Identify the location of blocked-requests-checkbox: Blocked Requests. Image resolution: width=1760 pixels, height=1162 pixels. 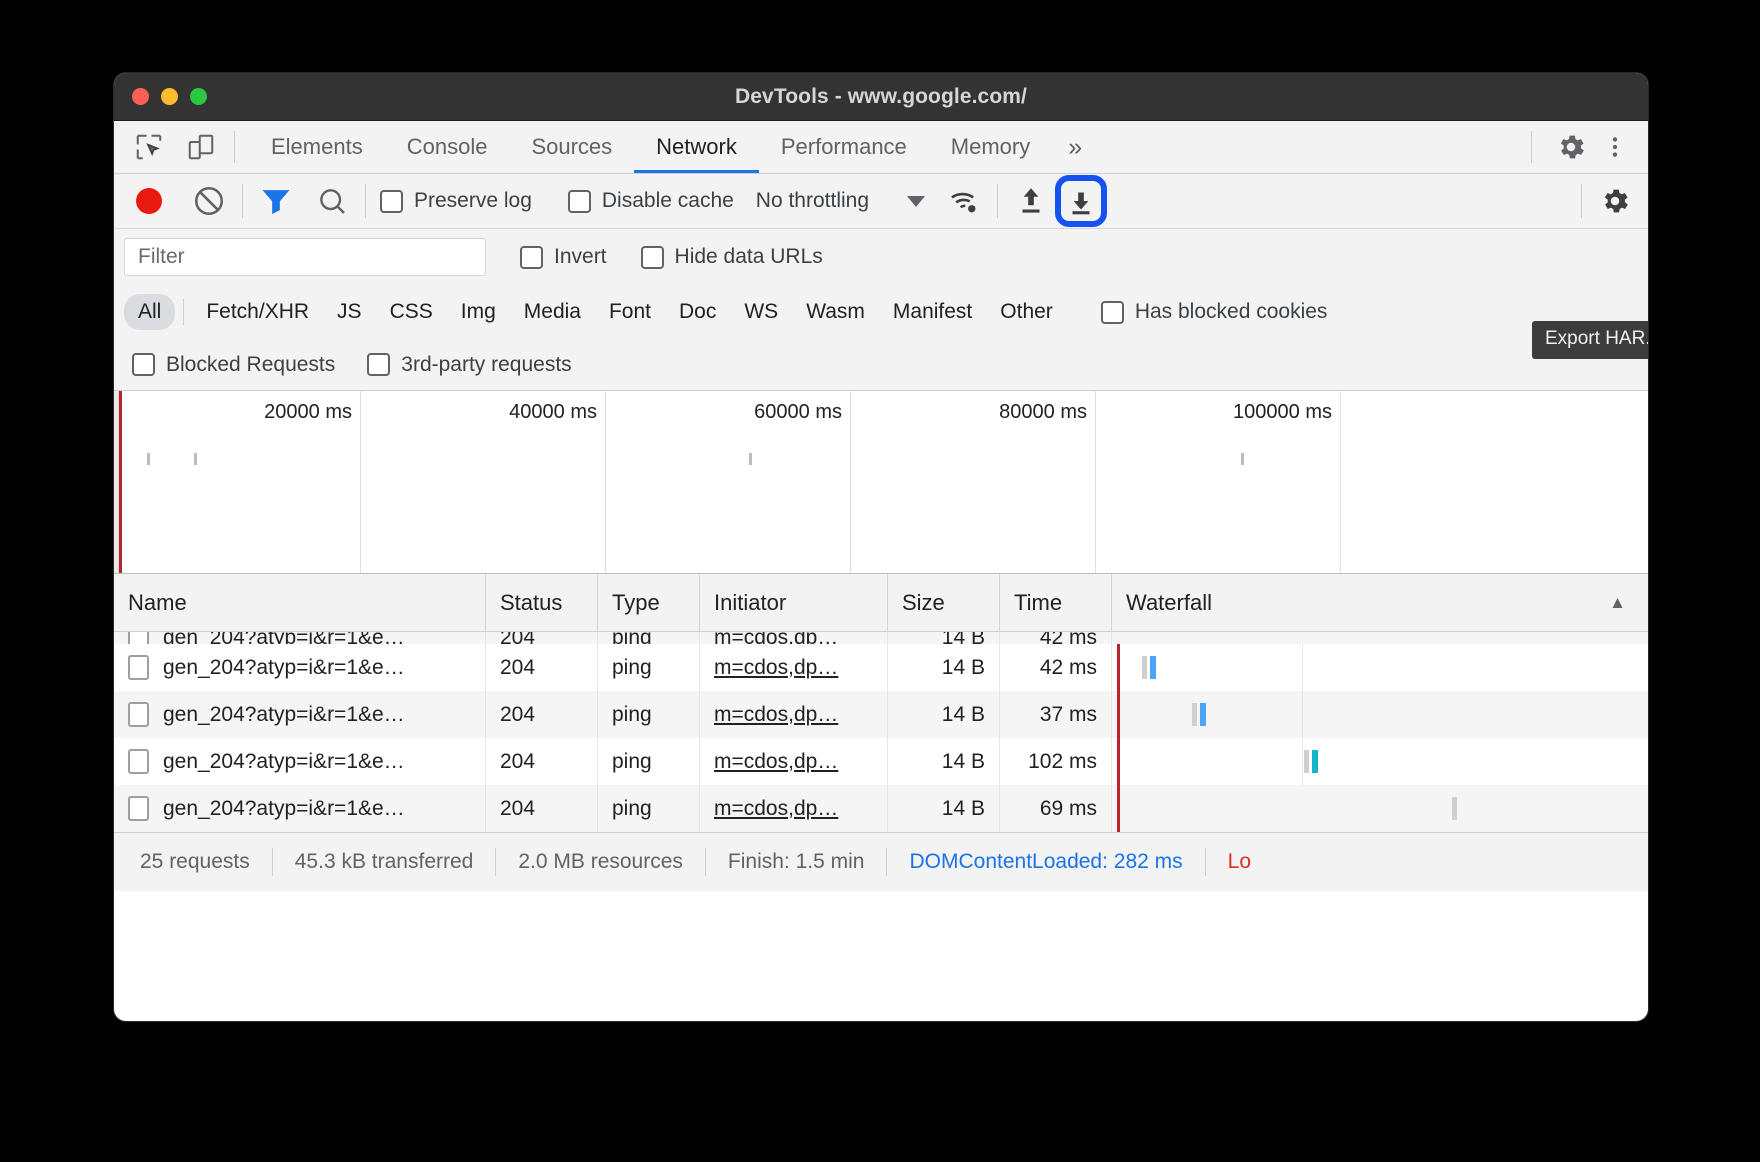
(233, 365).